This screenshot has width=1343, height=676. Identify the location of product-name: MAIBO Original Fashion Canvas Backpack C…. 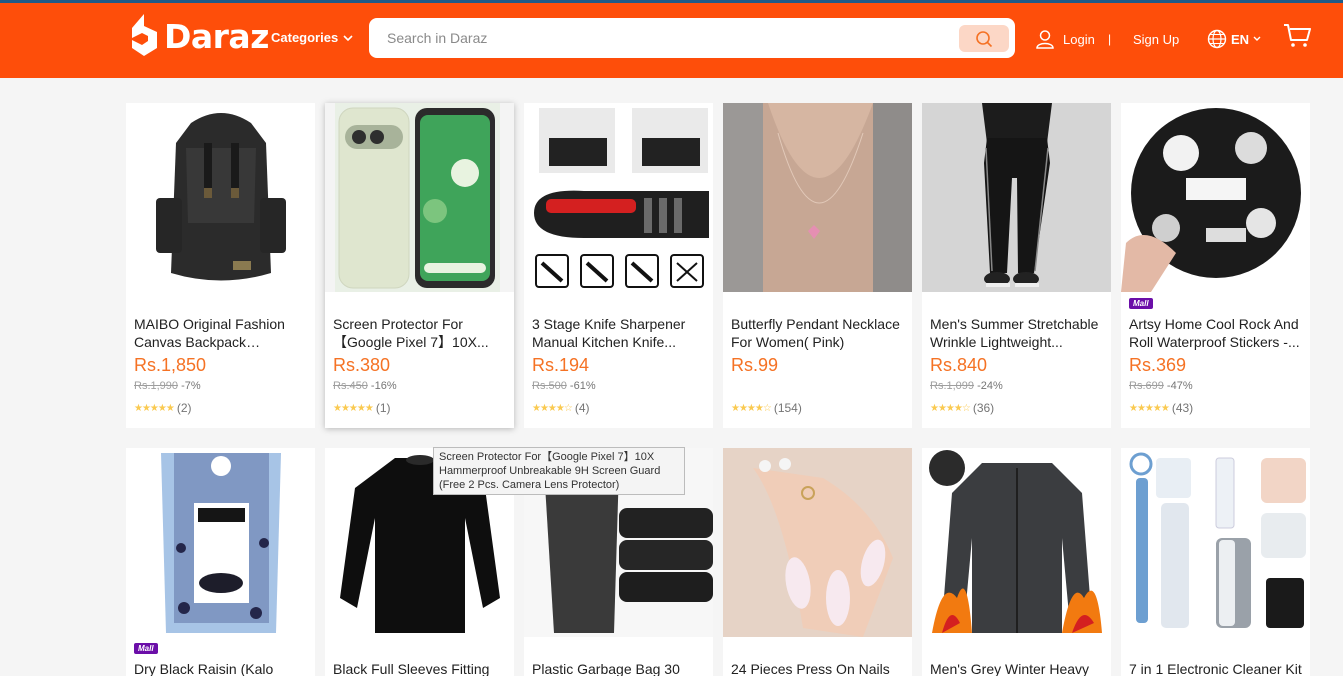
(209, 333).